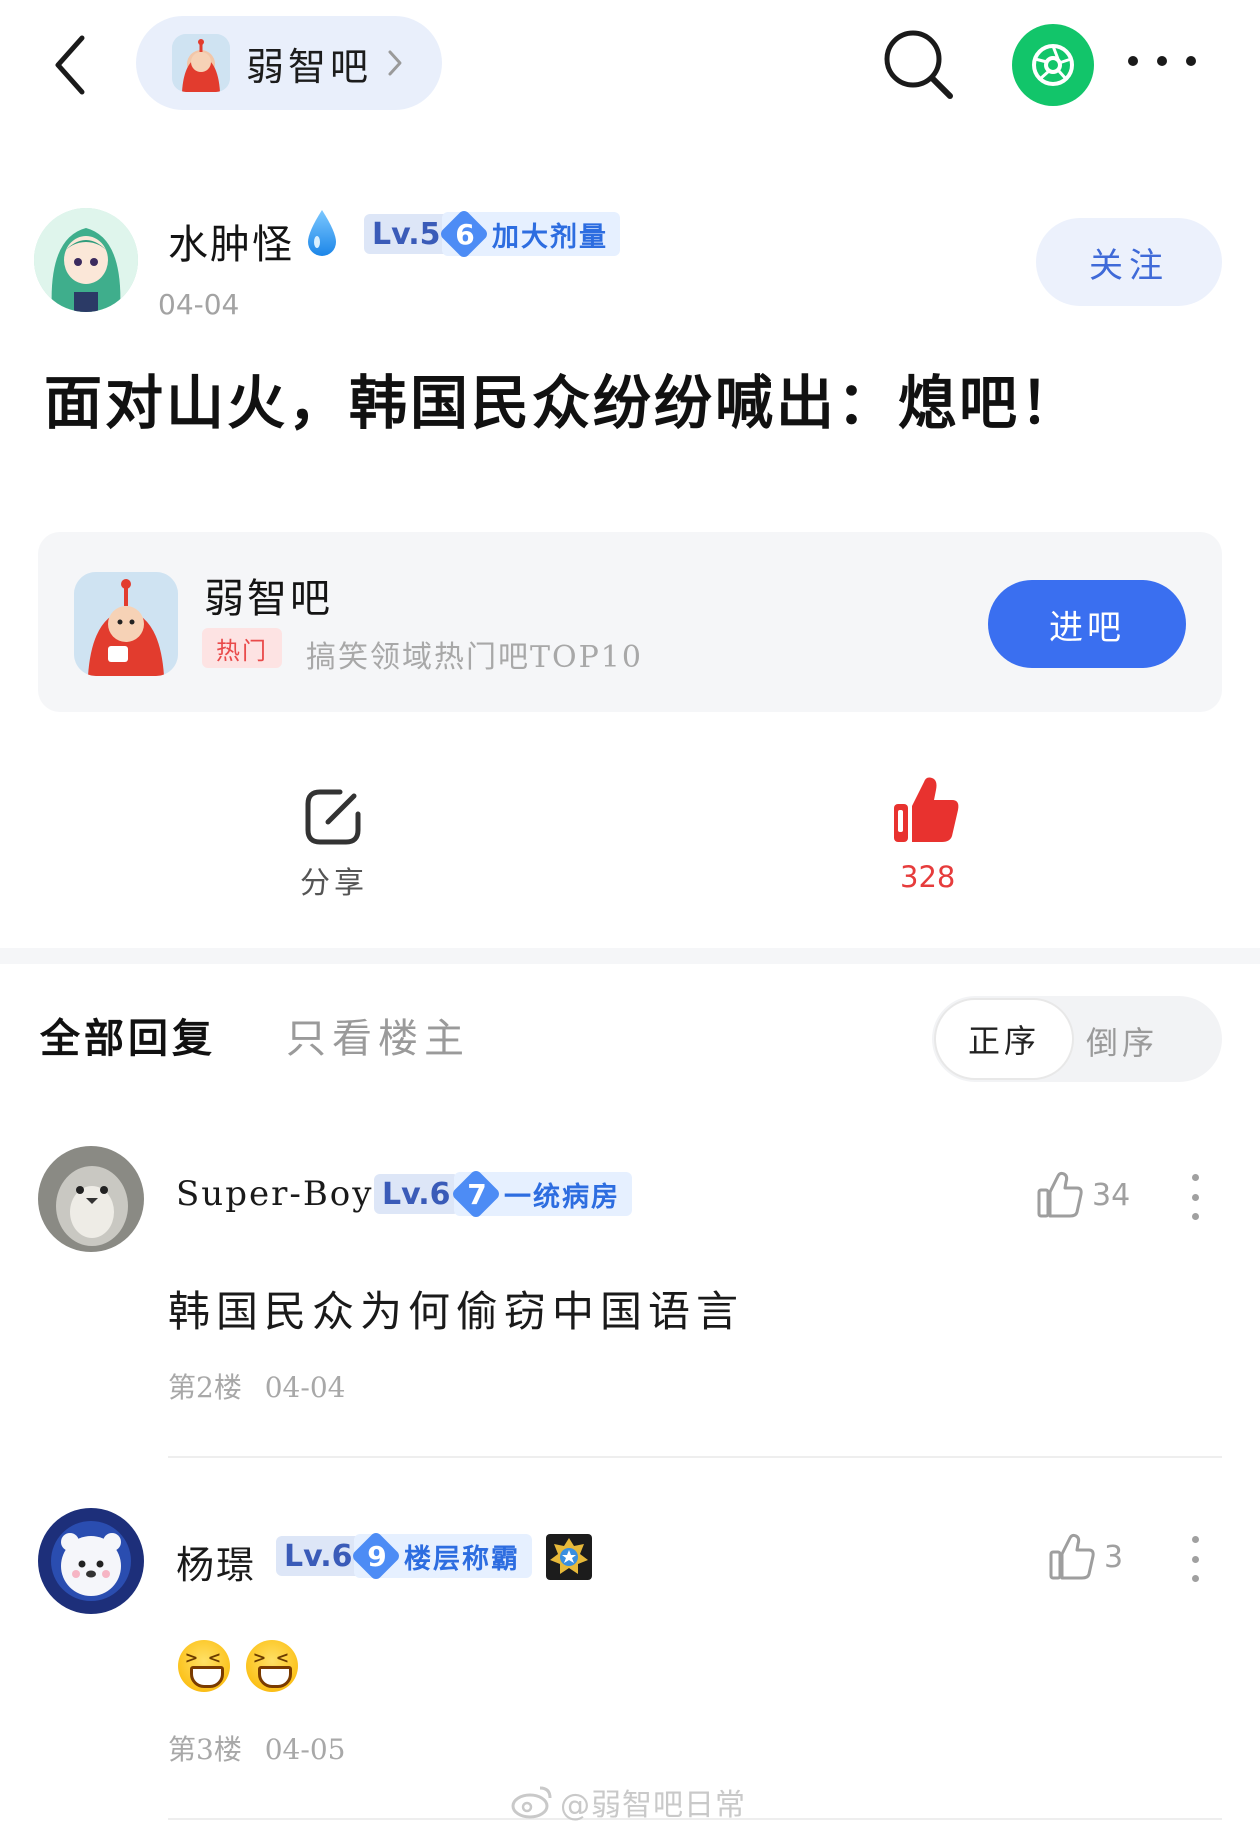 This screenshot has height=1834, width=1260. What do you see at coordinates (128, 1035) in the screenshot?
I see `tab-all-replies: 全部回复` at bounding box center [128, 1035].